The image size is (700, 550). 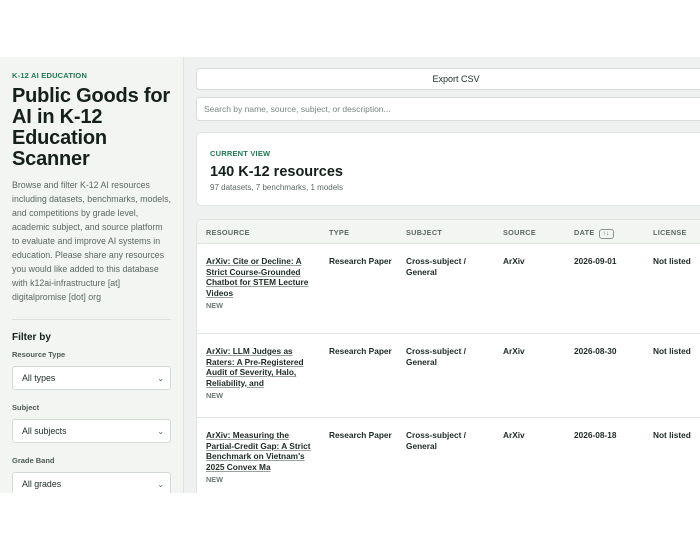 What do you see at coordinates (595, 351) in the screenshot?
I see `date-cell: 2026-08-30` at bounding box center [595, 351].